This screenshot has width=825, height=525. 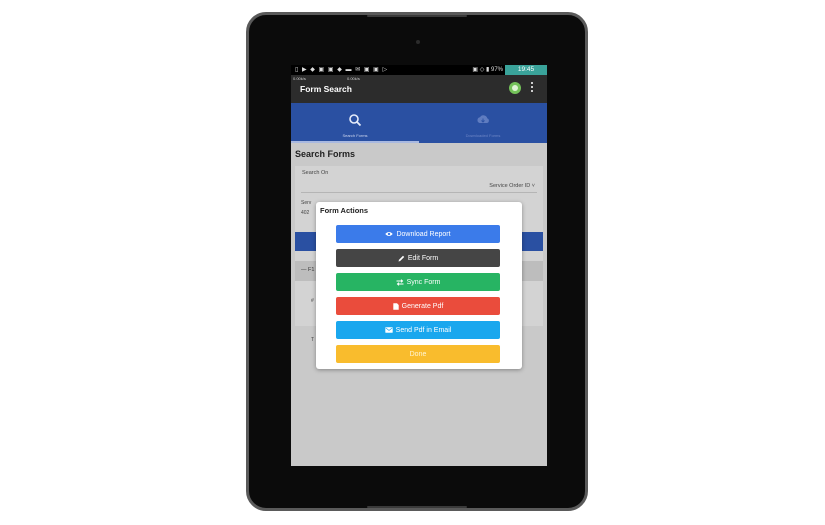 I want to click on dialog-title: Form Actions, so click(x=344, y=210).